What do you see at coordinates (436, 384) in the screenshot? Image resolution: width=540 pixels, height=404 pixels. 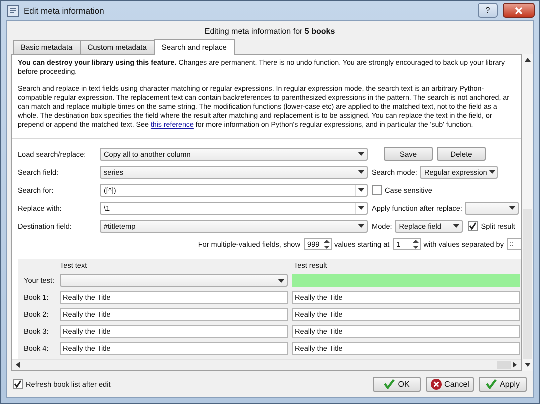 I see `cancel-icon` at bounding box center [436, 384].